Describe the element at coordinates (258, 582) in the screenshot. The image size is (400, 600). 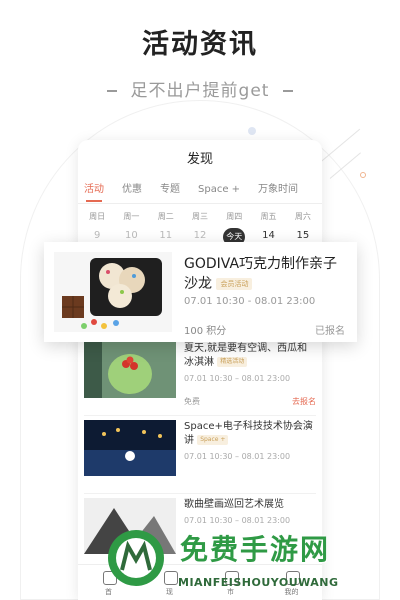
I see `watermark-subtext: MIANFEISHOUYOUWANG` at that location.